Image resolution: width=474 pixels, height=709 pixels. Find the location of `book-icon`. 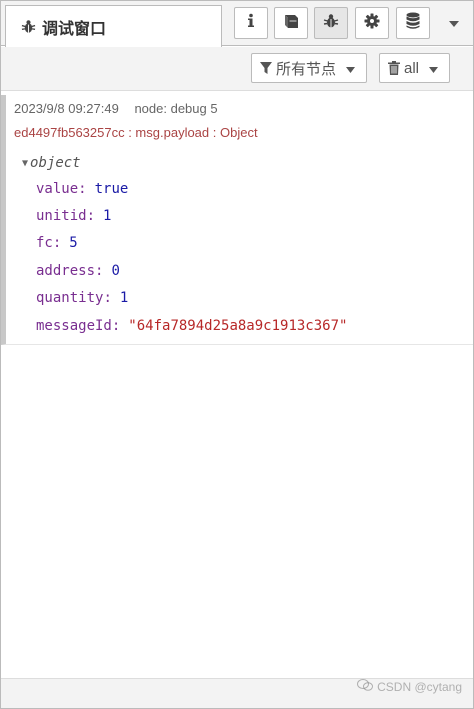

book-icon is located at coordinates (291, 23).